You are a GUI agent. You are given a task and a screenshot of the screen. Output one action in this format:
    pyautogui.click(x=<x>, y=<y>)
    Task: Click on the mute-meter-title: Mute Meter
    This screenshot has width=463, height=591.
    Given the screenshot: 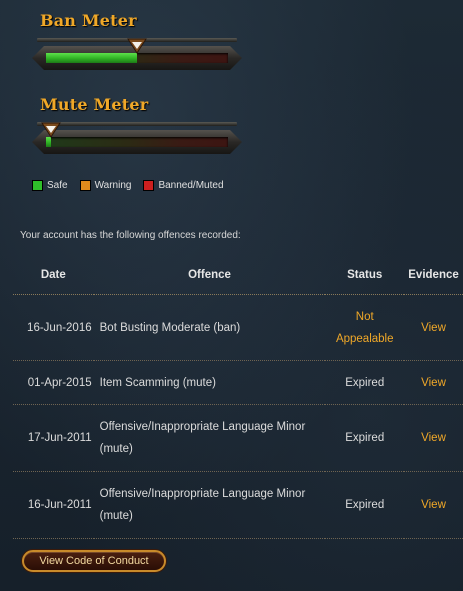 What is the action you would take?
    pyautogui.click(x=94, y=104)
    